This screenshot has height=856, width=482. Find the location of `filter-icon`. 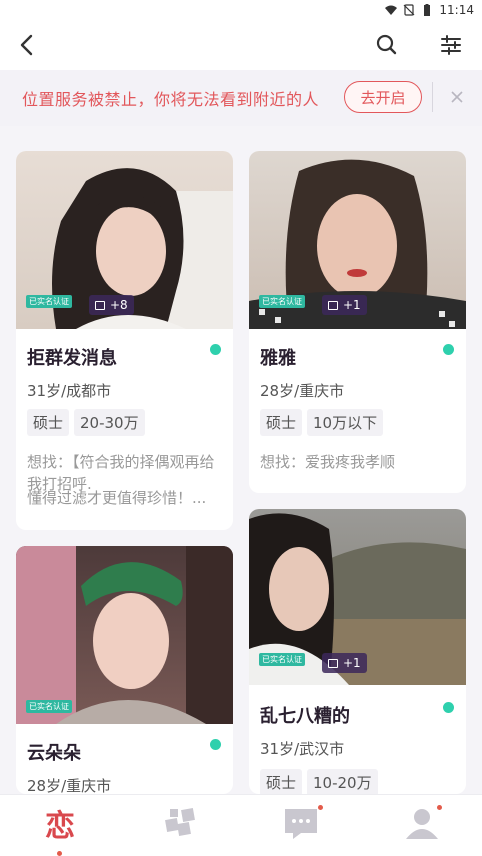

filter-icon is located at coordinates (451, 45).